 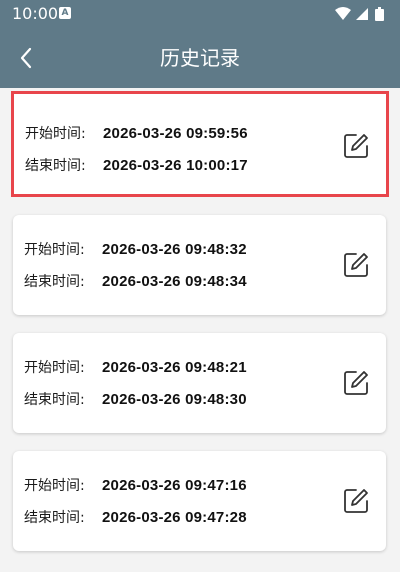 I want to click on start-time-value: 2026-03-26 09:48:32, so click(x=174, y=249).